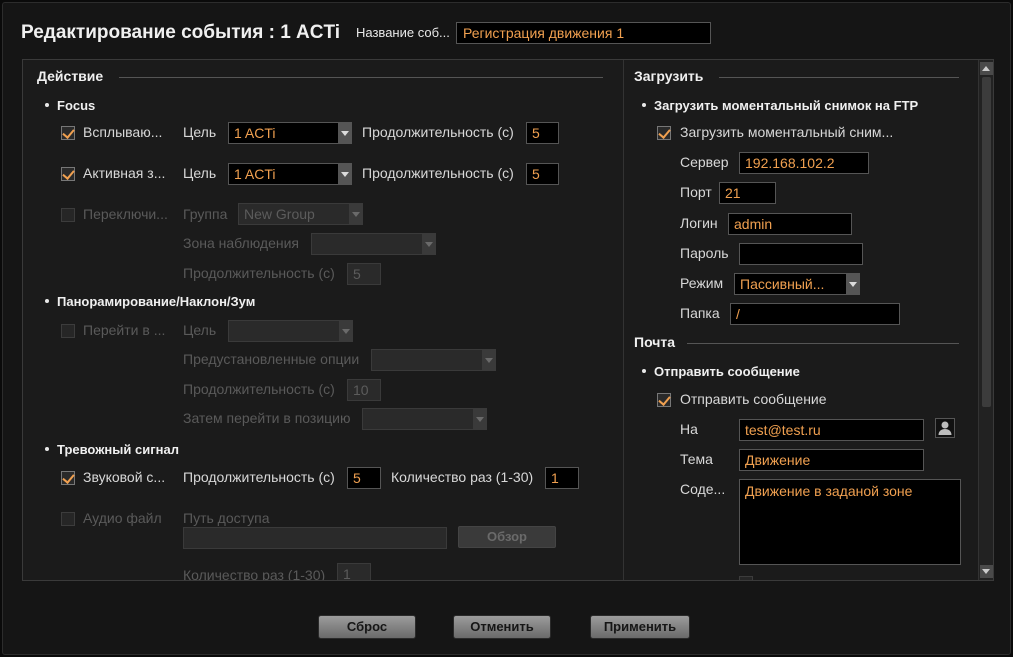 The width and height of the screenshot is (1013, 657). Describe the element at coordinates (290, 174) in the screenshot. I see `active-target-select: 1 ACTi` at that location.